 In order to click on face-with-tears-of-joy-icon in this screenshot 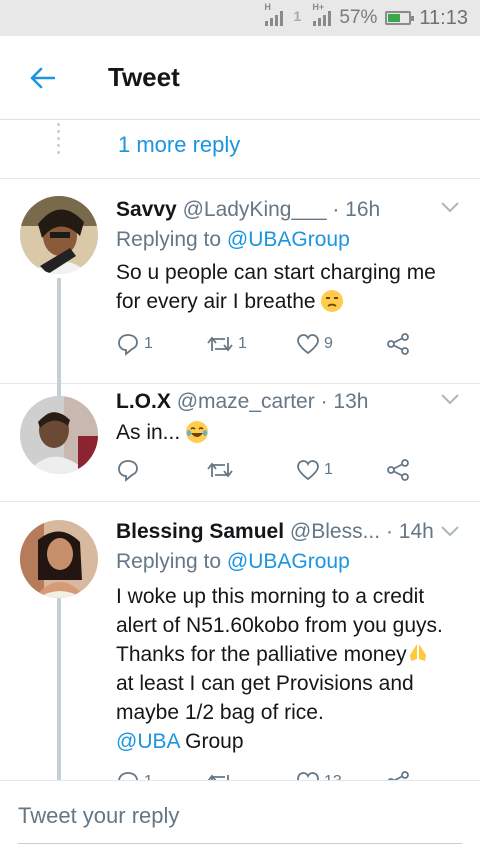, I will do `click(197, 432)`.